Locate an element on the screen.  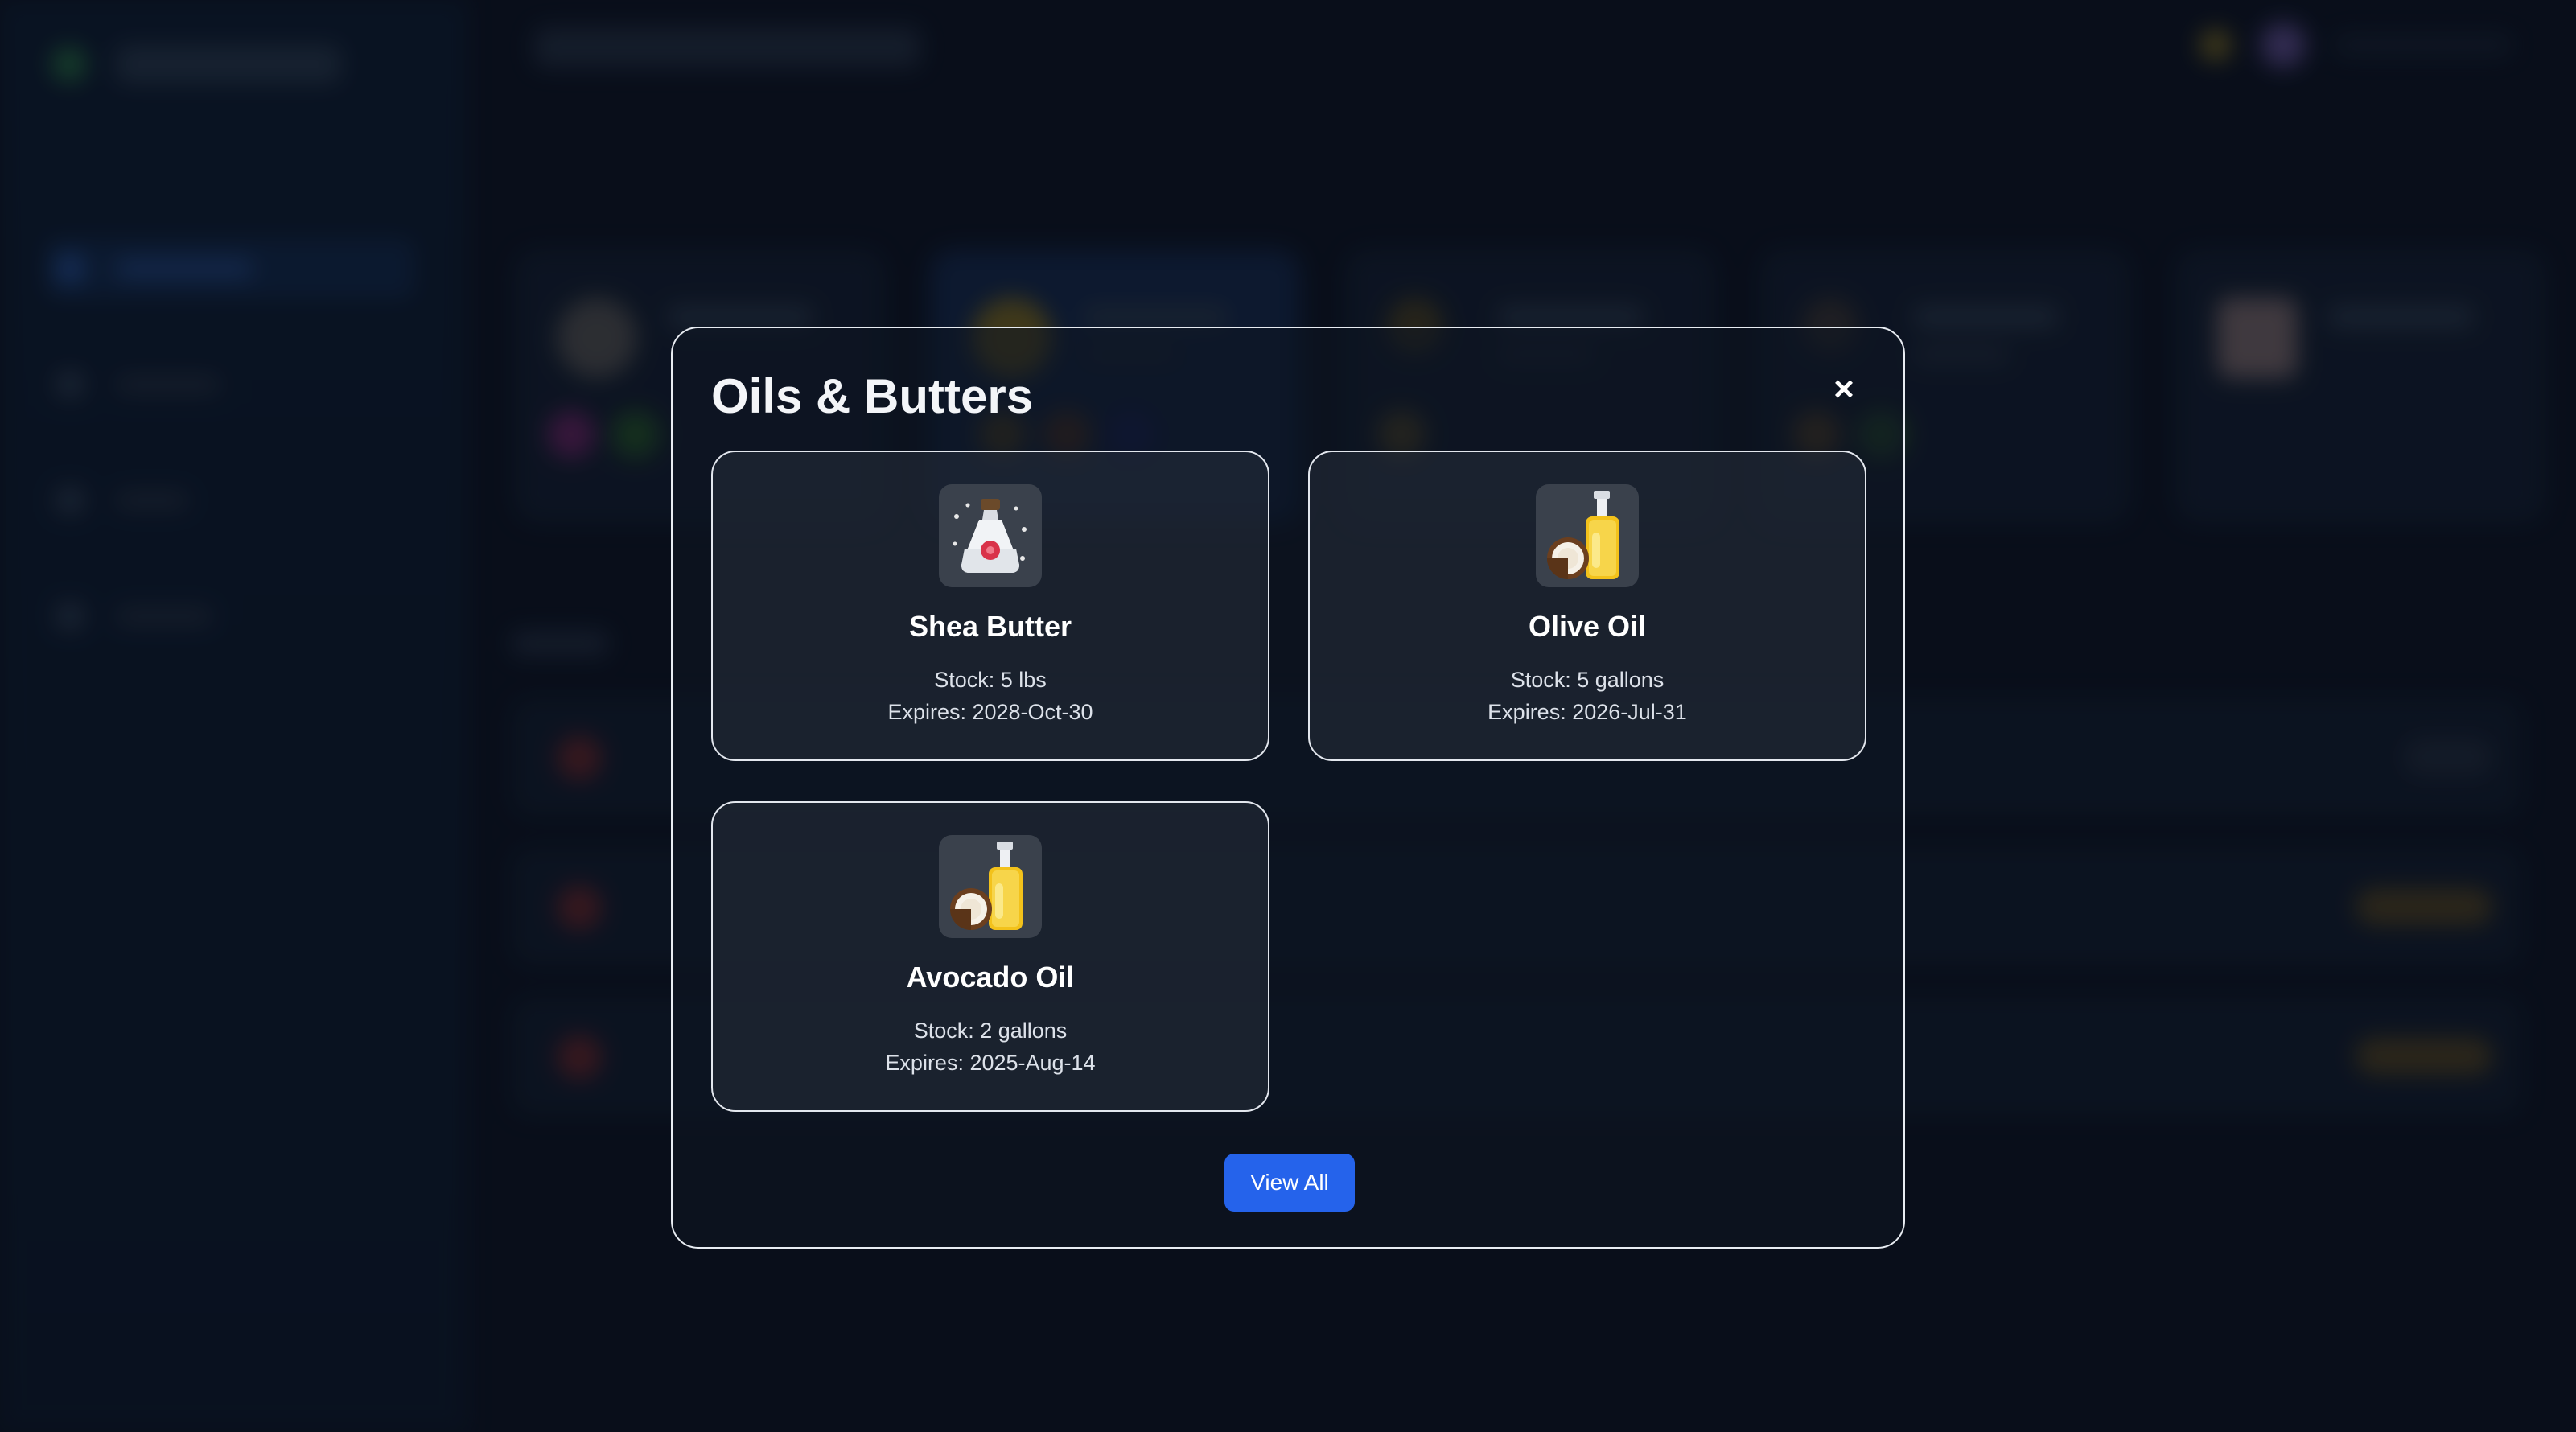
view-all-button: View All is located at coordinates (1289, 1183).